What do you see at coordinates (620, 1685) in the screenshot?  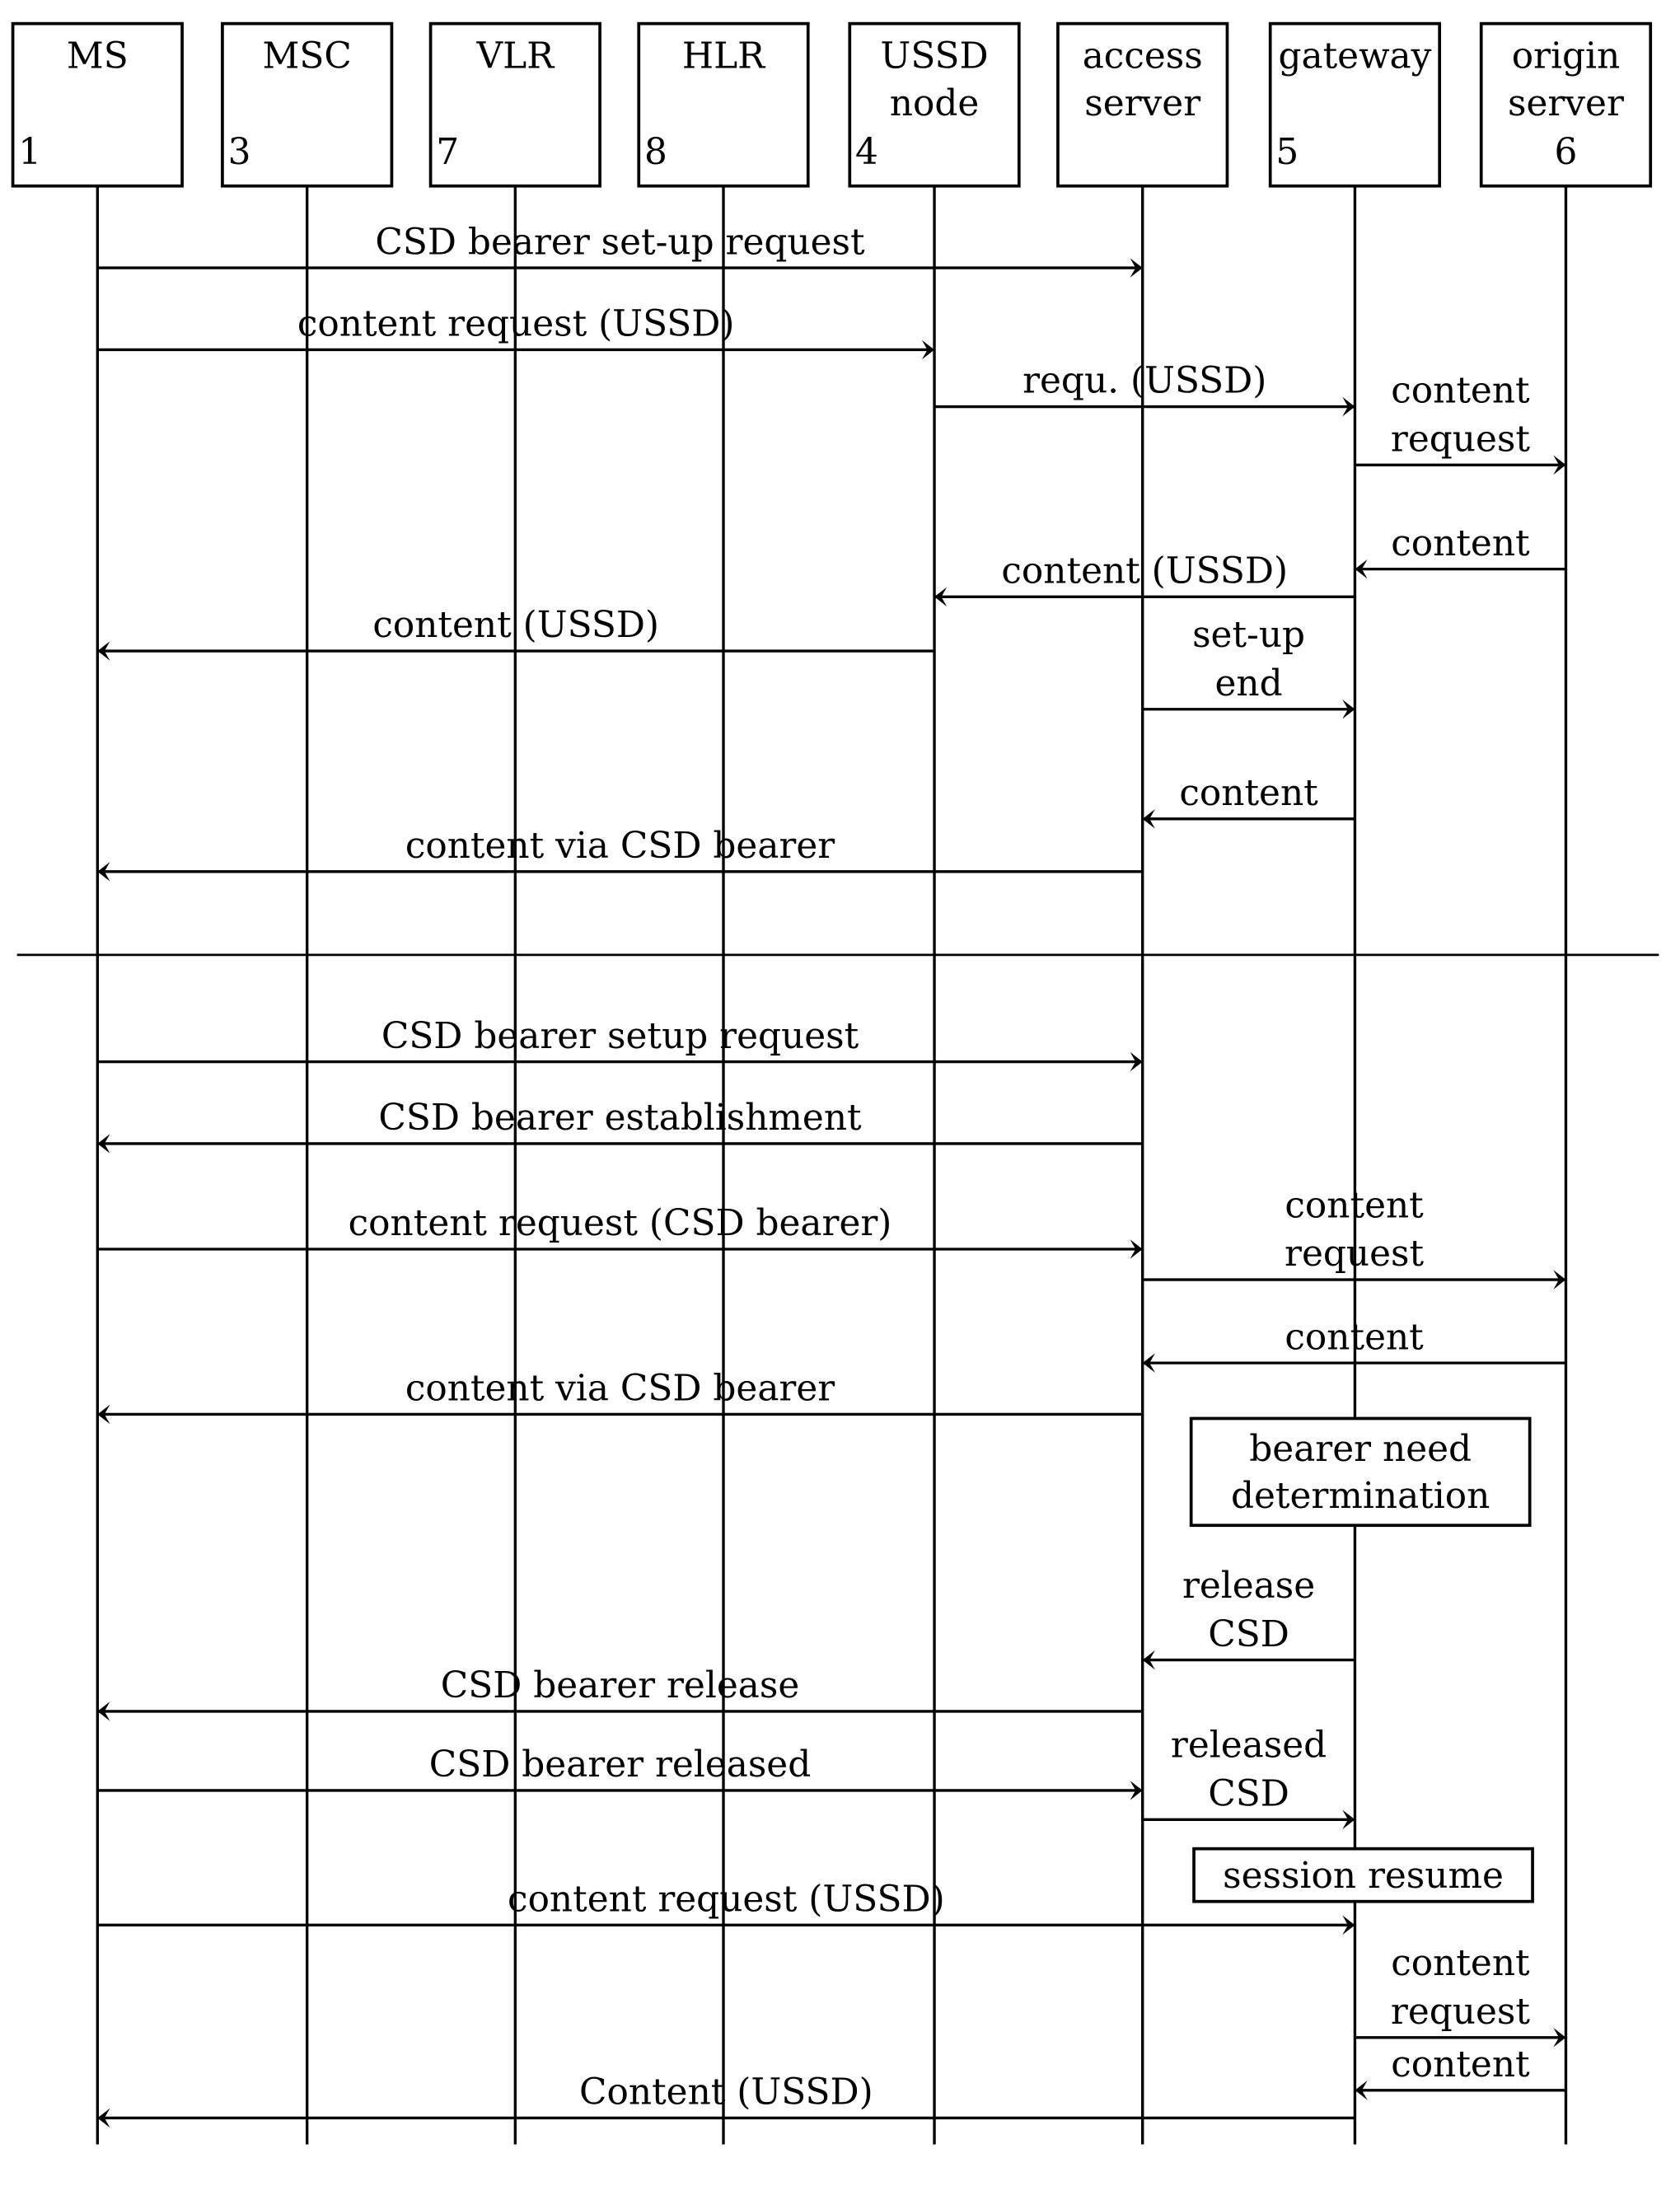 I see `message-label: CSD bearer release` at bounding box center [620, 1685].